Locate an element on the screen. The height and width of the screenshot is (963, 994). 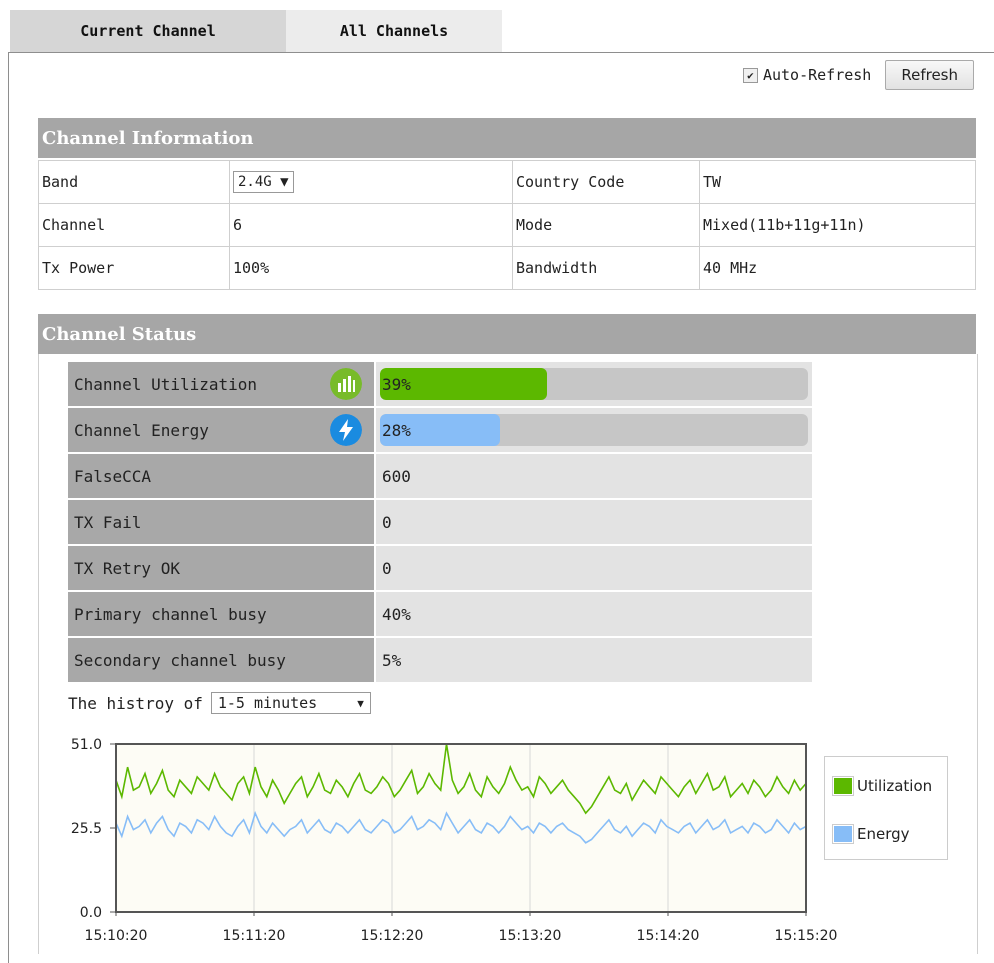
utilization-bar: 39% is located at coordinates (594, 384).